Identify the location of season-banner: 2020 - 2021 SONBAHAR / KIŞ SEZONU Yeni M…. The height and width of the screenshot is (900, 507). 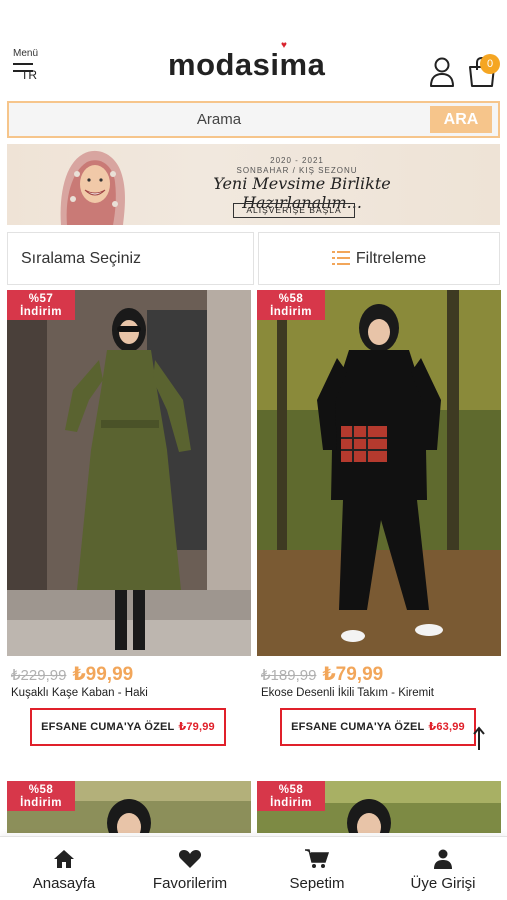
(253, 184).